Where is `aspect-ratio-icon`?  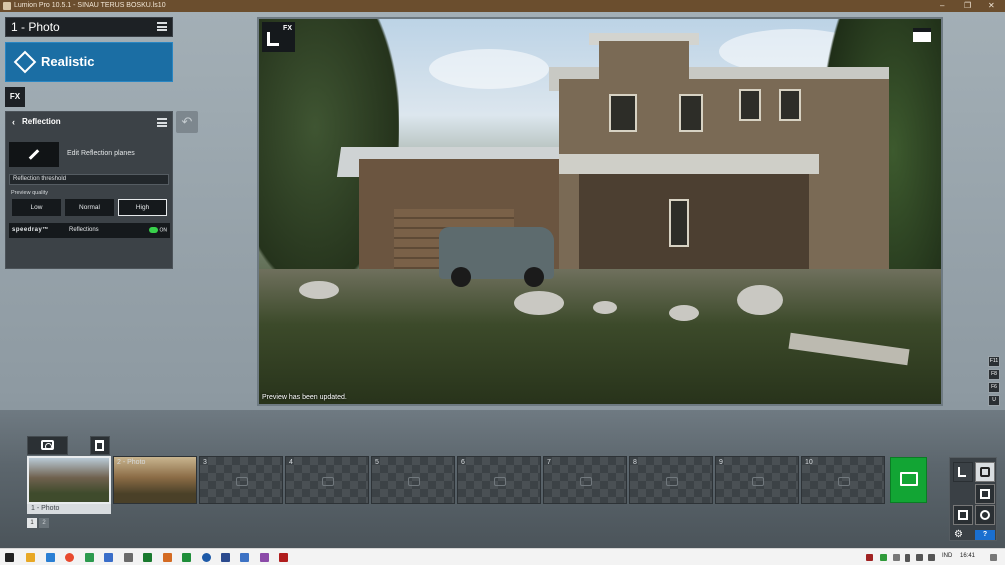
aspect-ratio-icon is located at coordinates (922, 35).